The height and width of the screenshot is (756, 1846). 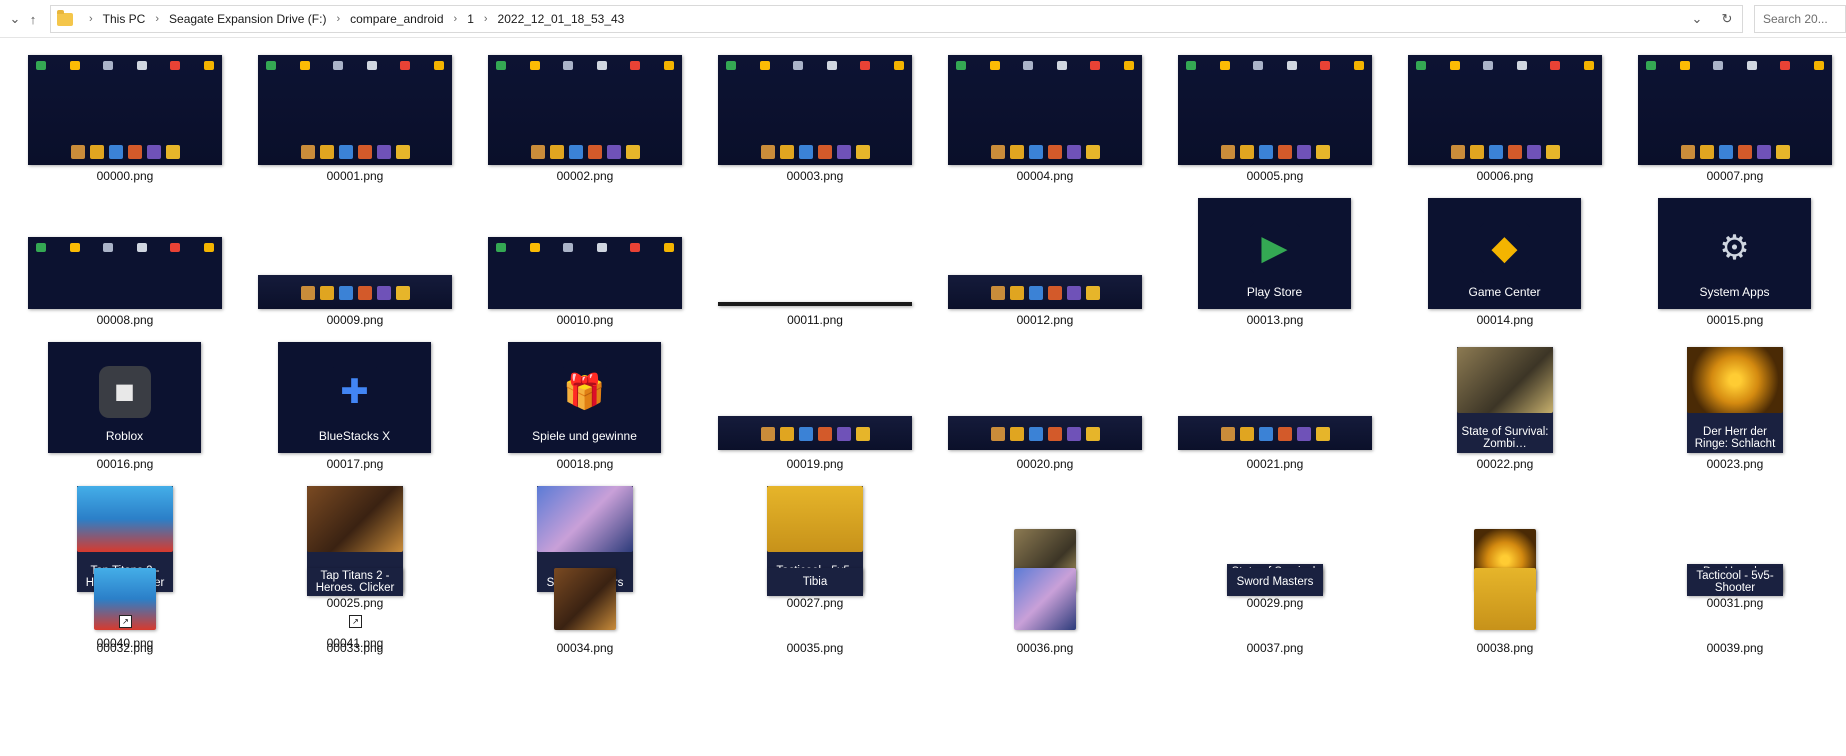 I want to click on label-thumb: Tap Titans 2 - Heroes. Clicker, so click(x=355, y=582).